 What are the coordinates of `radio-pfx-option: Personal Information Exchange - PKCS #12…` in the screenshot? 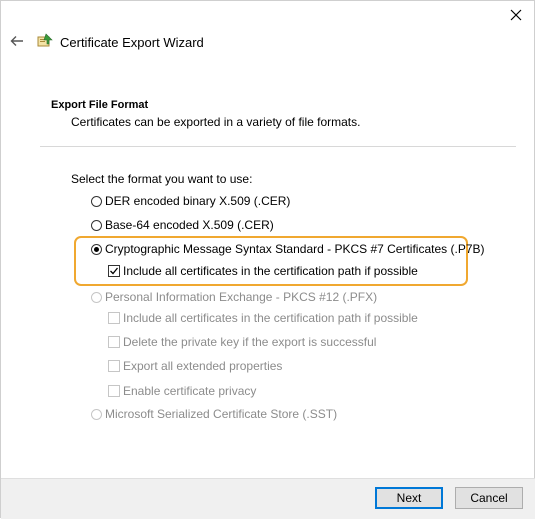 It's located at (234, 297).